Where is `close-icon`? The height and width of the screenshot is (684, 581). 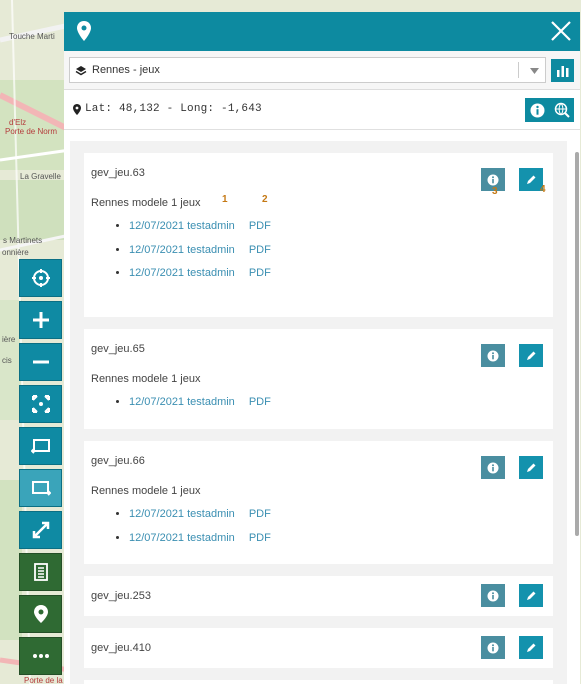 close-icon is located at coordinates (561, 31).